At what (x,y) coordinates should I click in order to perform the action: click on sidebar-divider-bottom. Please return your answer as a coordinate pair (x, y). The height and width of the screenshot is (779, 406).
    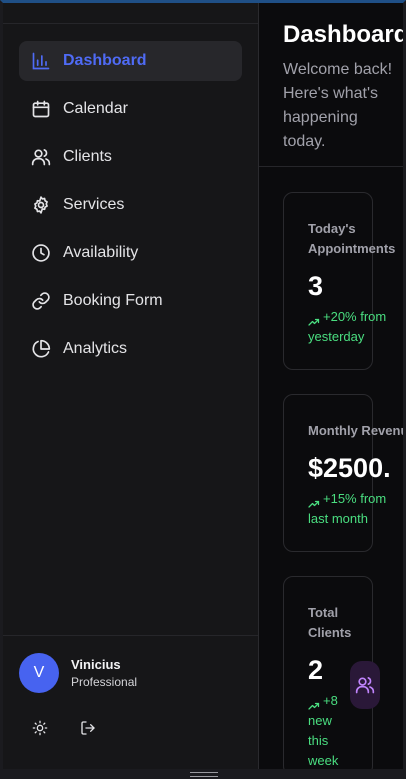
    Looking at the image, I should click on (130, 635).